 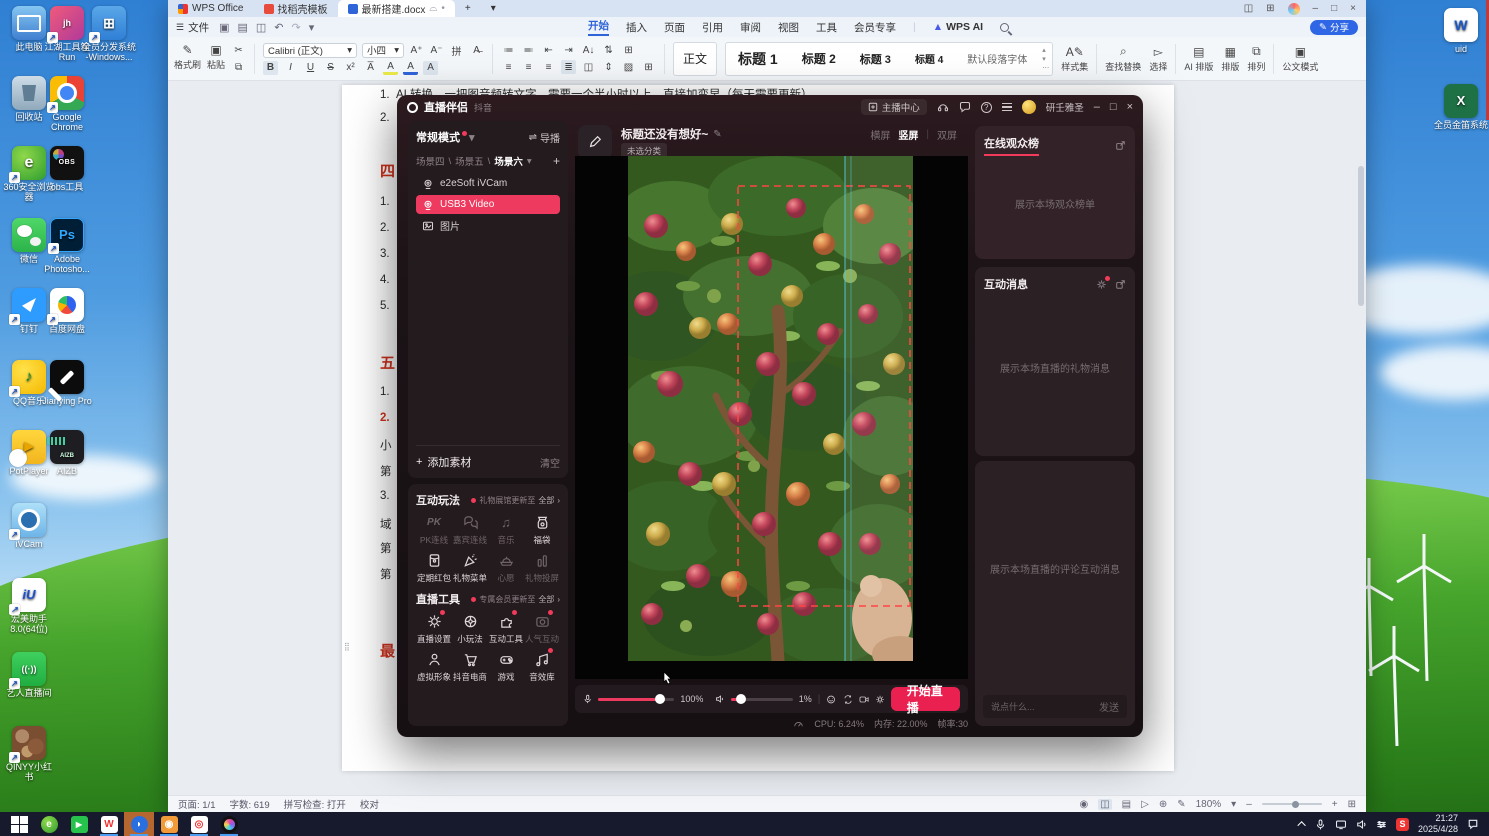 I want to click on taskbar-video-app: ▶, so click(x=79, y=824).